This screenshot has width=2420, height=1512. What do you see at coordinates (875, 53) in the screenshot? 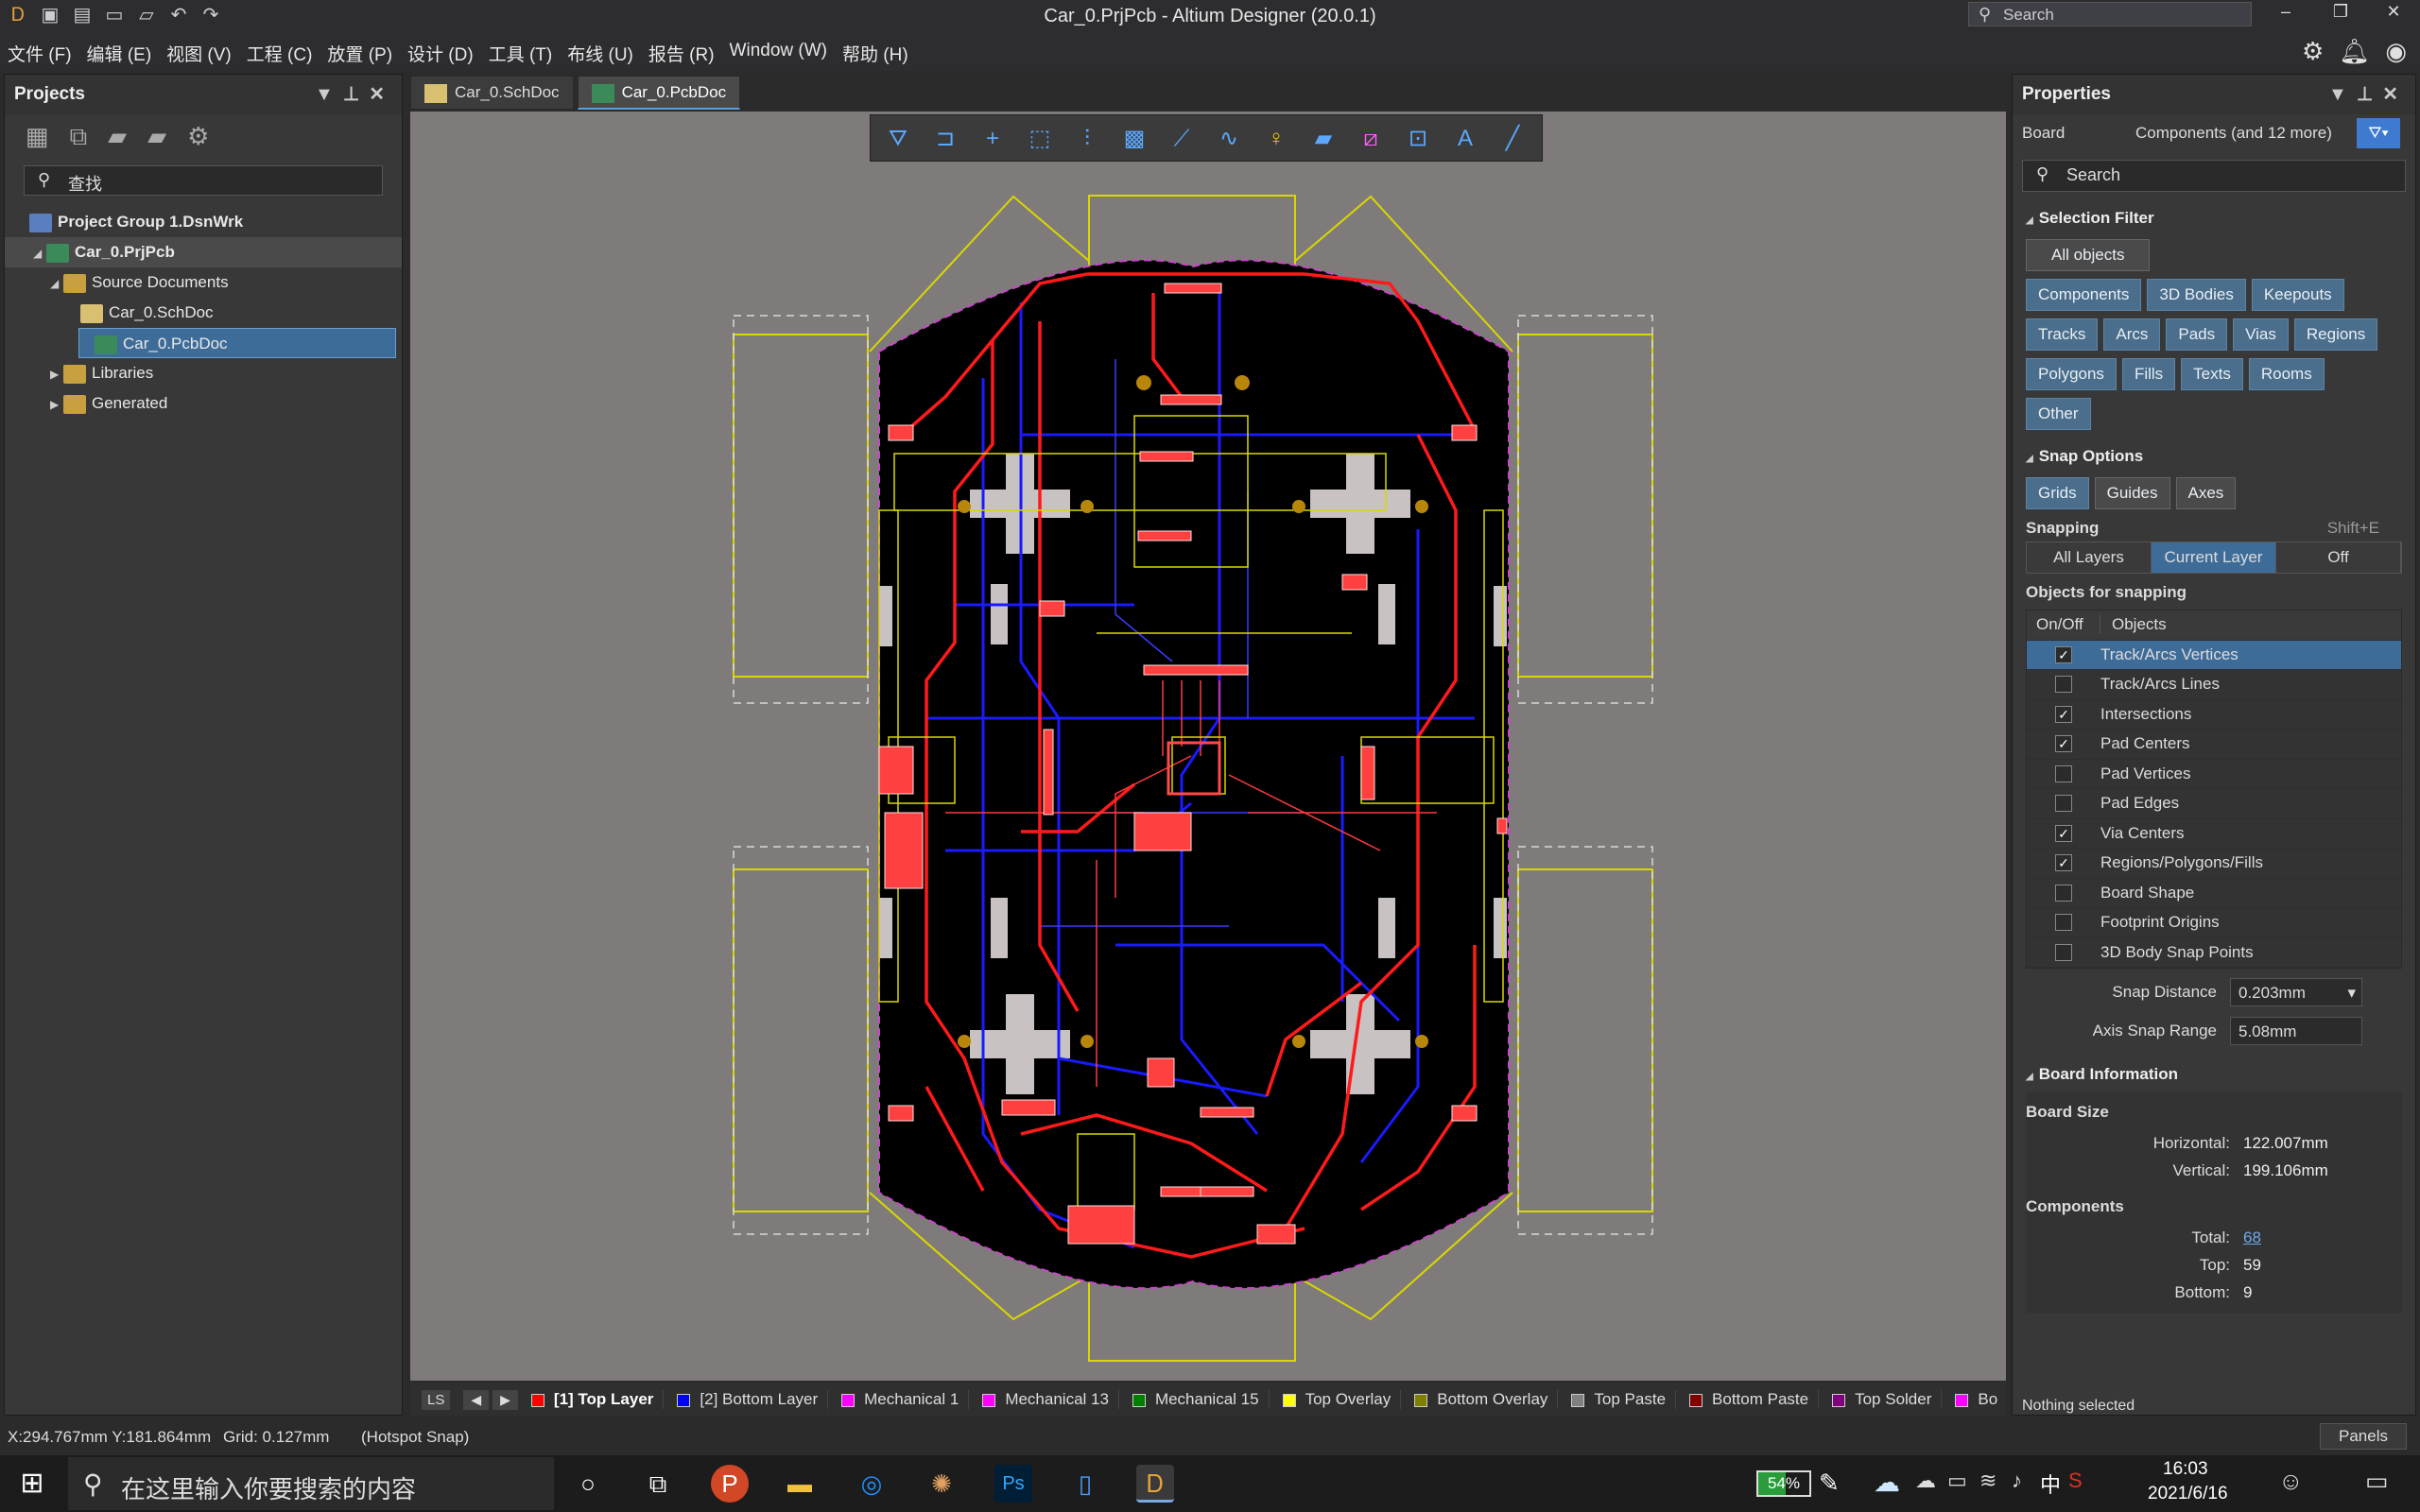
I see `menu-item: 帮助 (H)` at bounding box center [875, 53].